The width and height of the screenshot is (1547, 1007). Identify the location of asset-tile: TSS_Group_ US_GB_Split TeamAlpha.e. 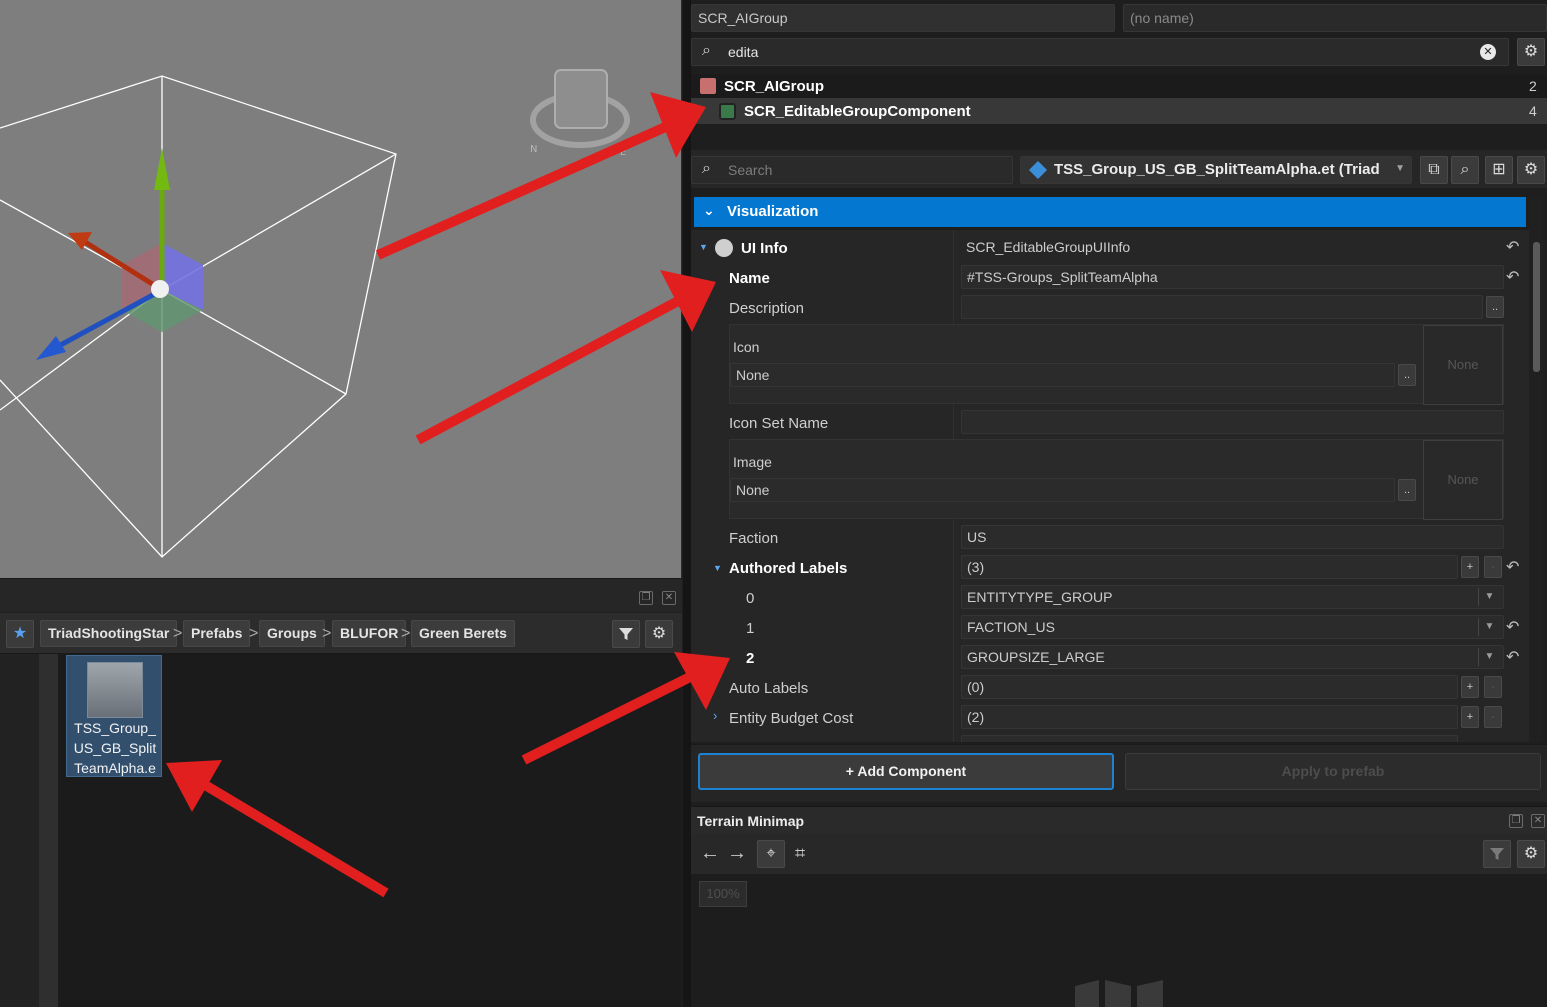
(114, 716).